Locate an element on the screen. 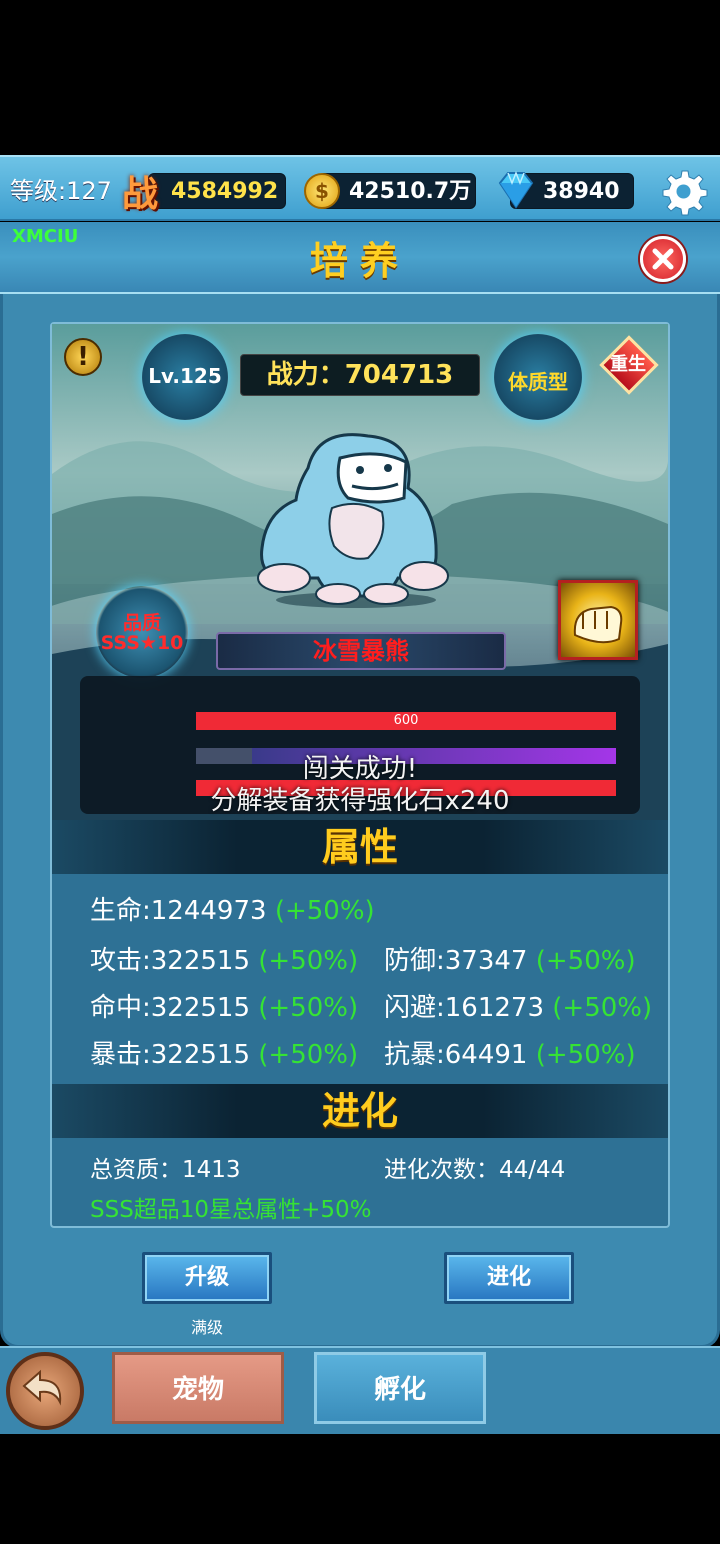 The image size is (720, 1544). stat-crit-value: 暴击:322515 is located at coordinates (170, 1055).